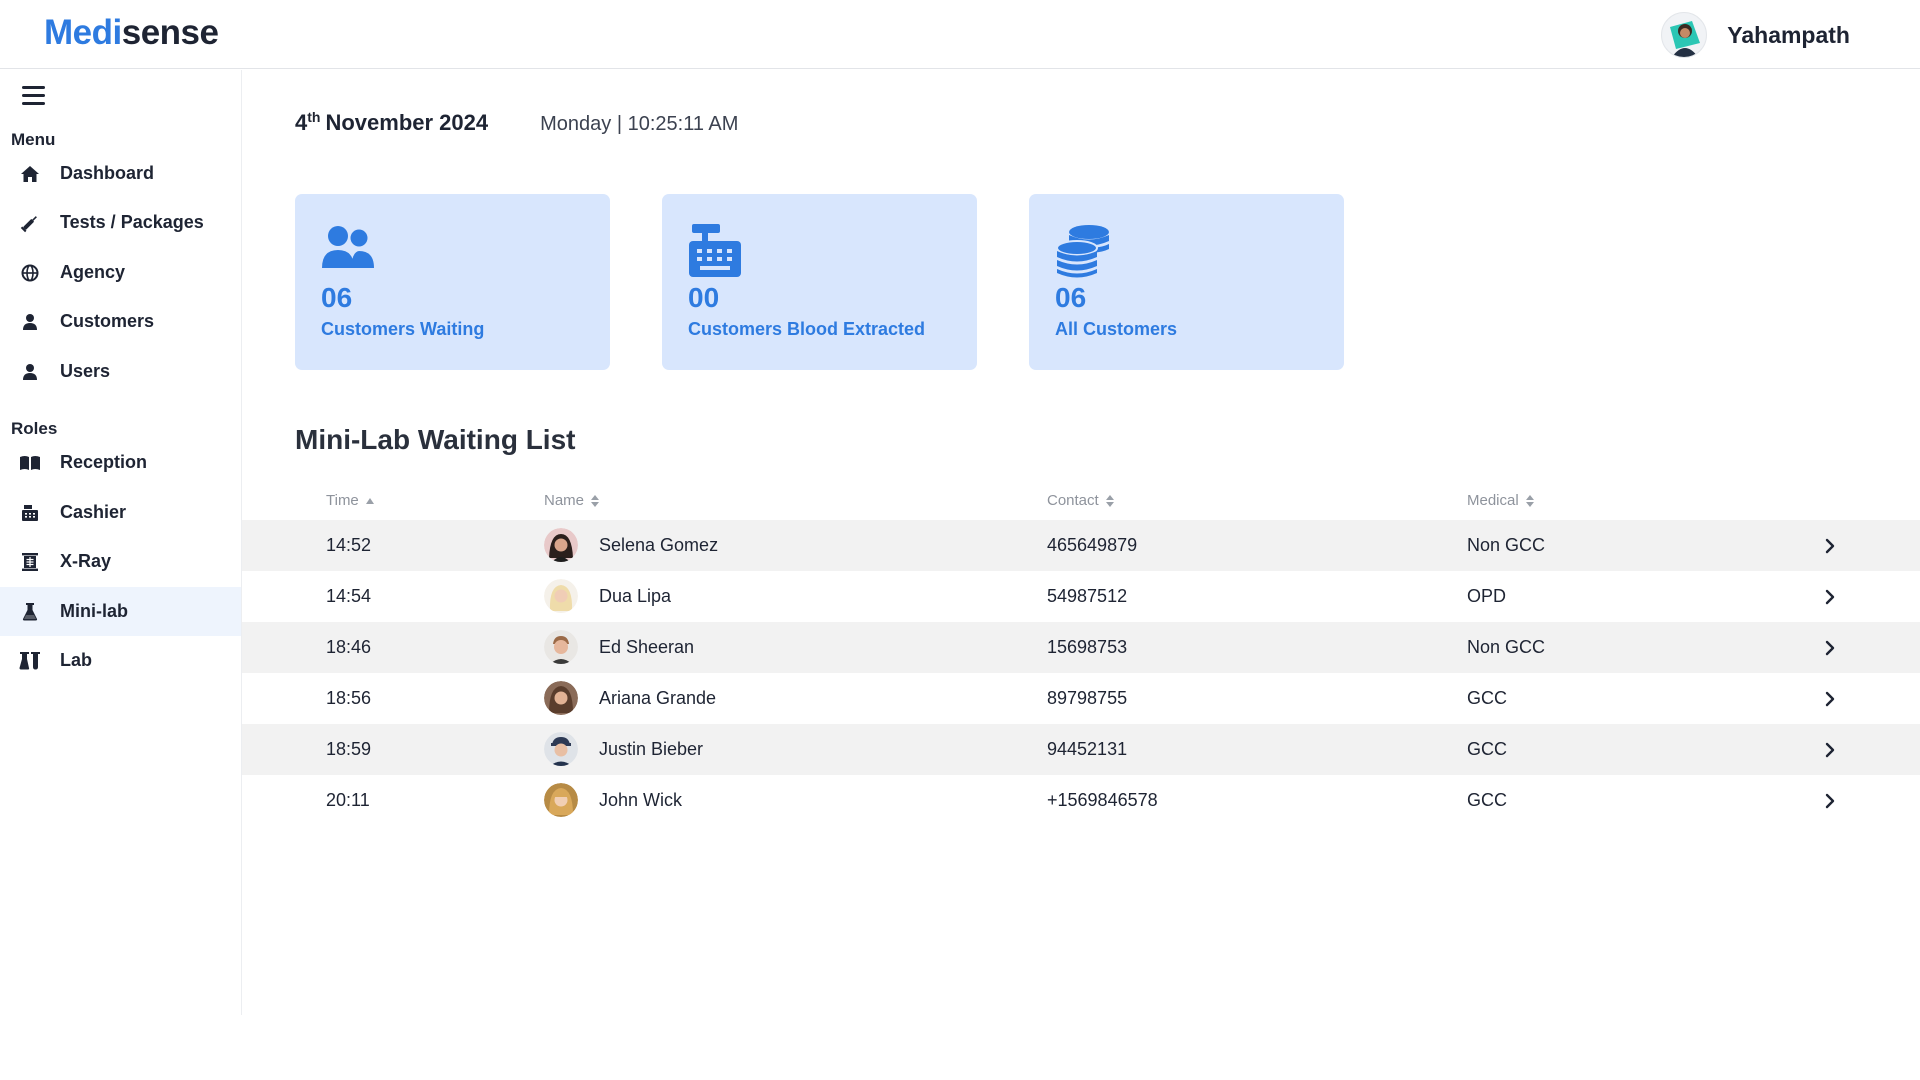 The height and width of the screenshot is (1080, 1920). What do you see at coordinates (76, 660) in the screenshot?
I see `sidebar-item-label: Lab` at bounding box center [76, 660].